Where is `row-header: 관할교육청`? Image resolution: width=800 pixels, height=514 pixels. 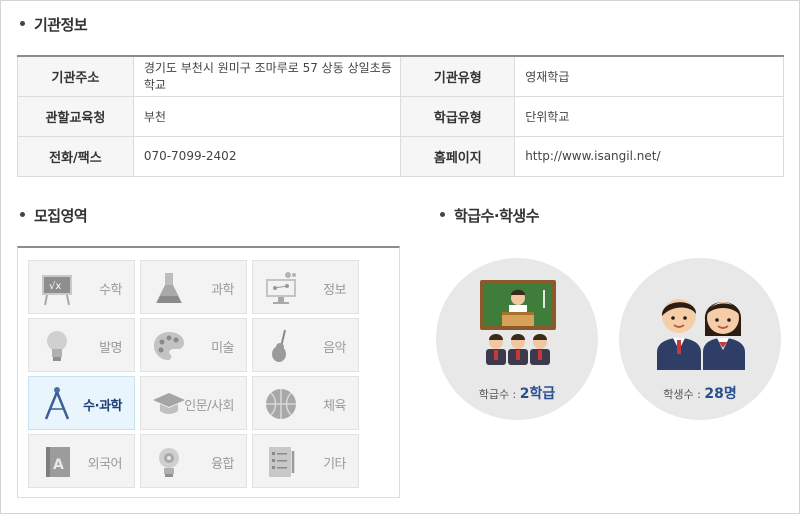
row-header: 관할교육청 is located at coordinates (75, 116).